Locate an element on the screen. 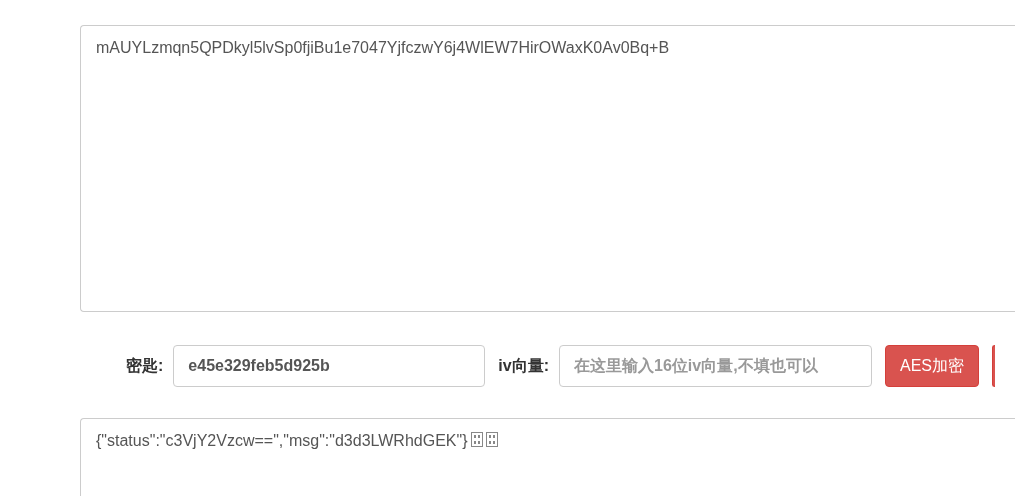 This screenshot has width=1015, height=496. result-text-area: {"status":"c3VjY2Vzcw==","msg":"d3d3LWRhdGEK"} is located at coordinates (547, 457).